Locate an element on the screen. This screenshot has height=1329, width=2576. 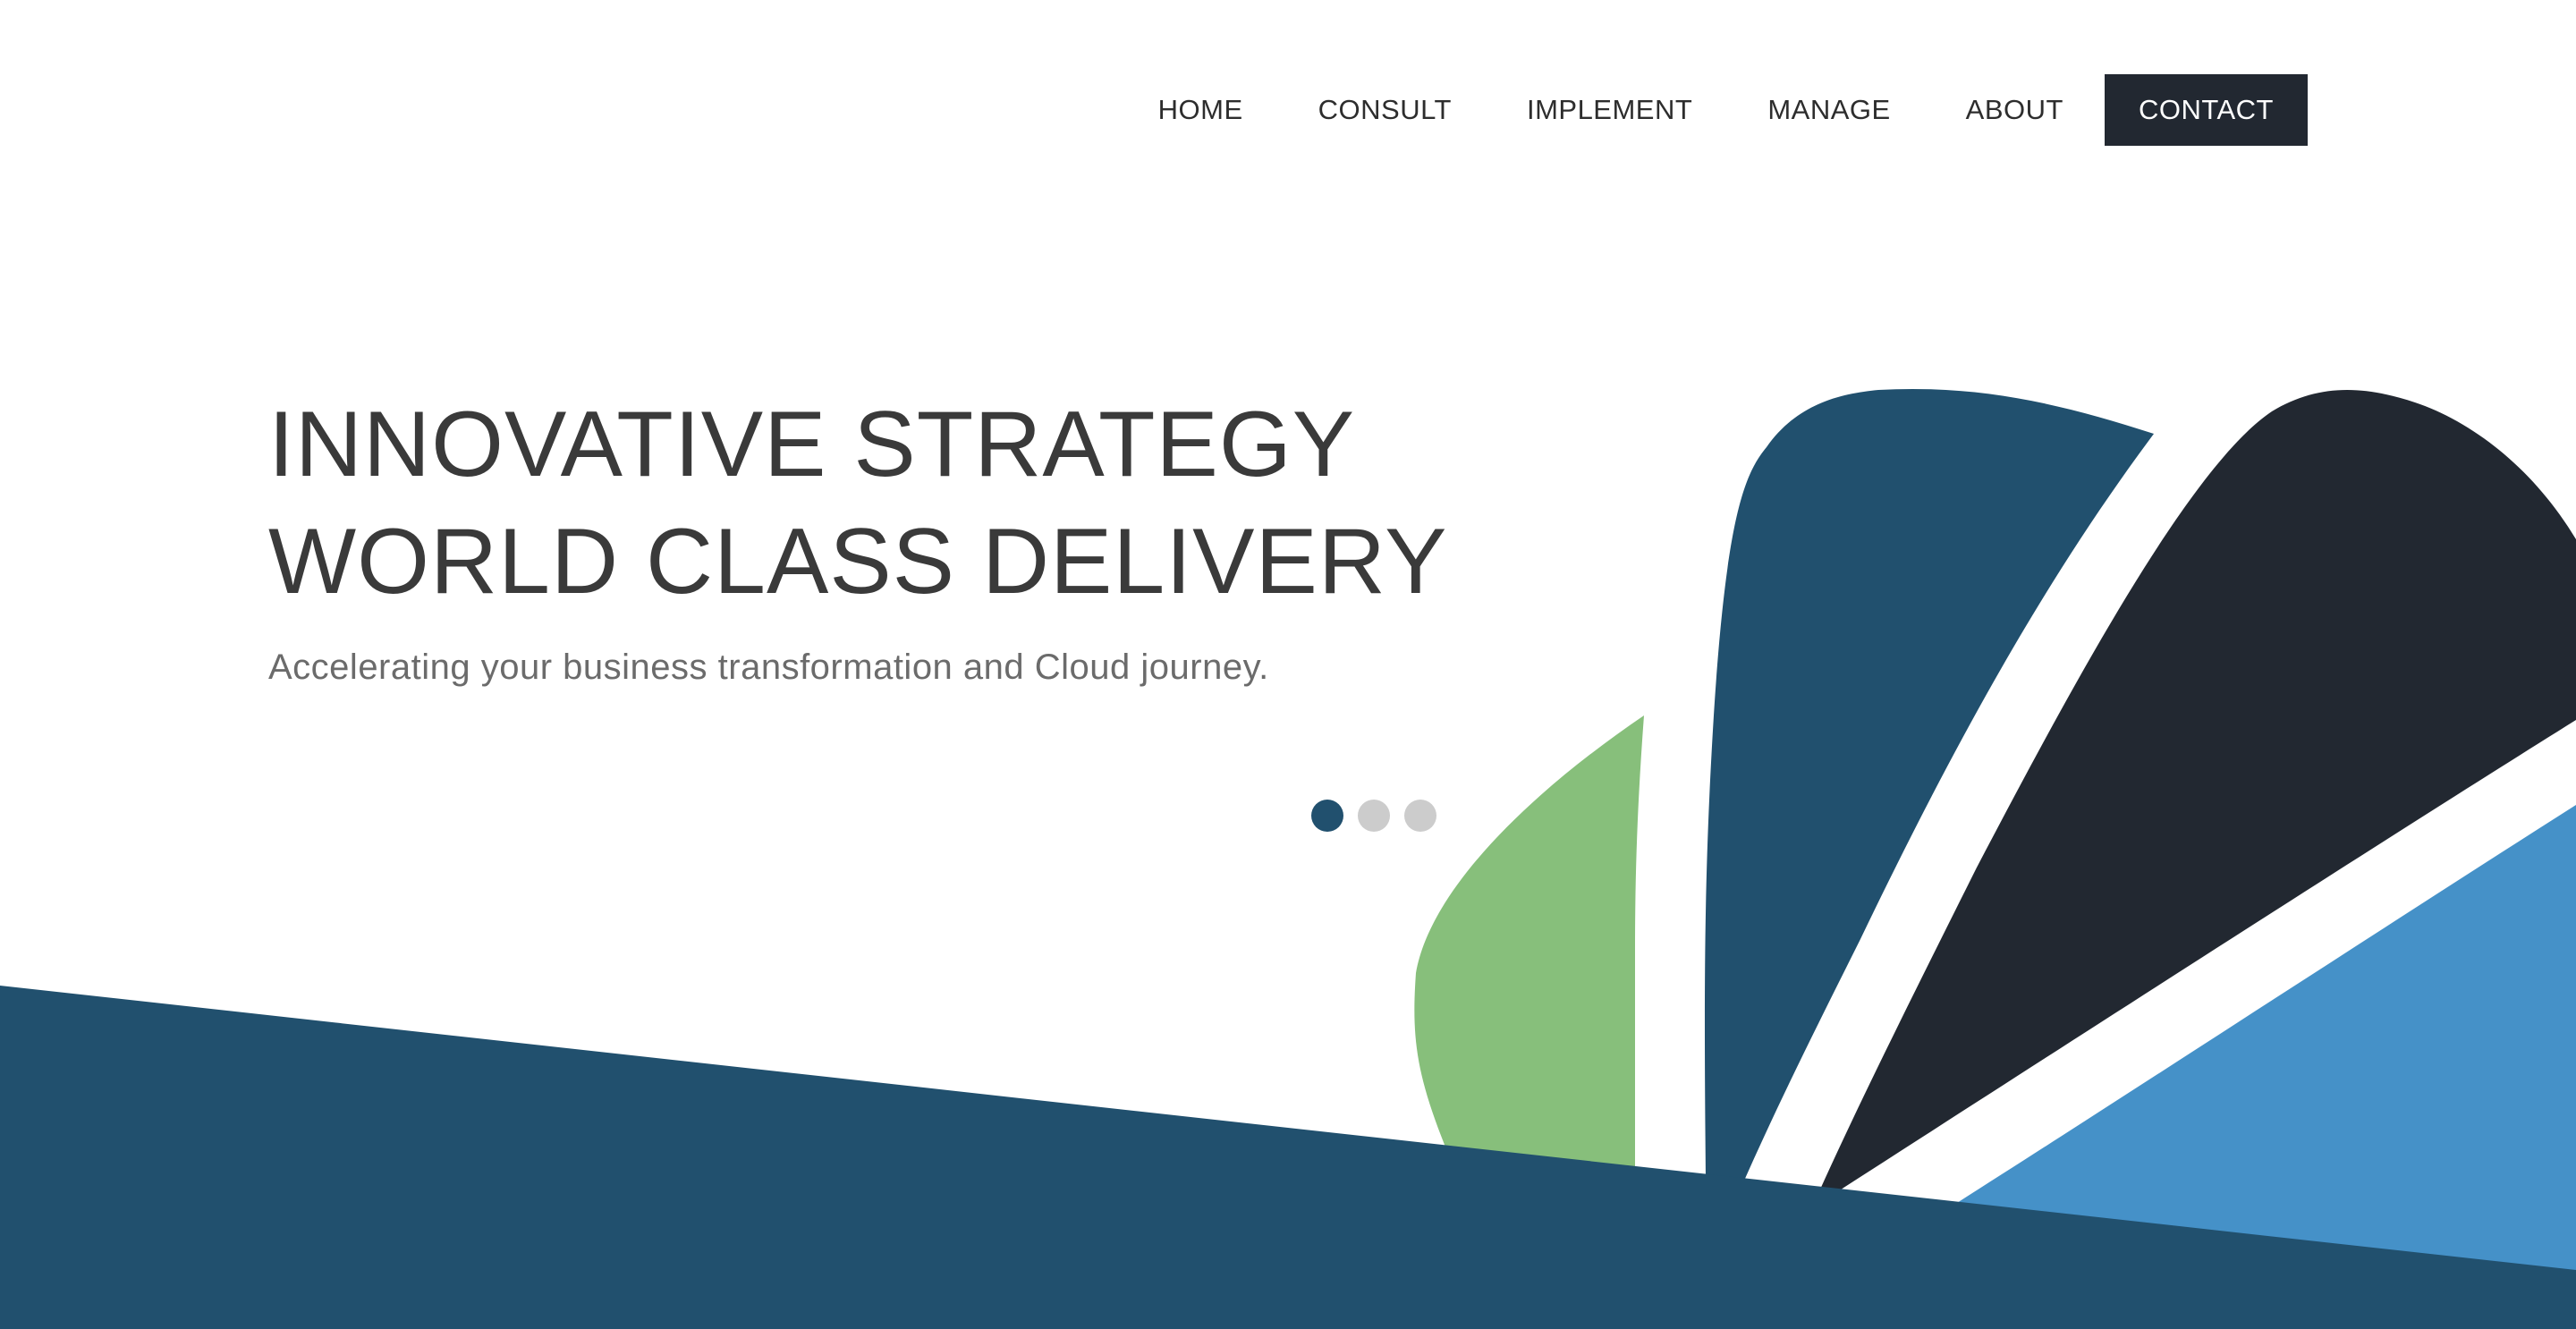
contact-button: CONTACT is located at coordinates (2206, 110).